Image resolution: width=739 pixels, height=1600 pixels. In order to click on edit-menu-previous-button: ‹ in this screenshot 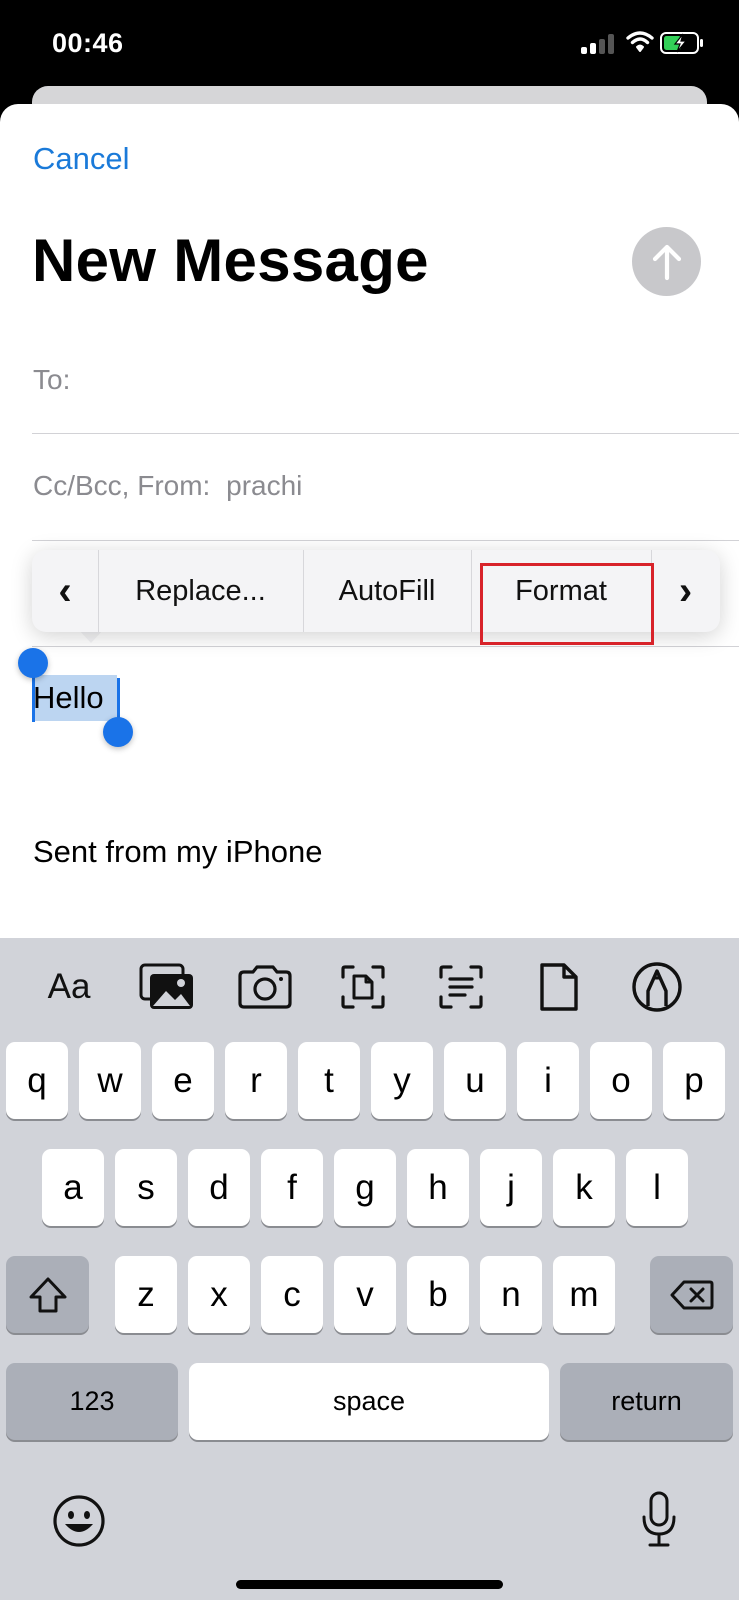, I will do `click(65, 591)`.